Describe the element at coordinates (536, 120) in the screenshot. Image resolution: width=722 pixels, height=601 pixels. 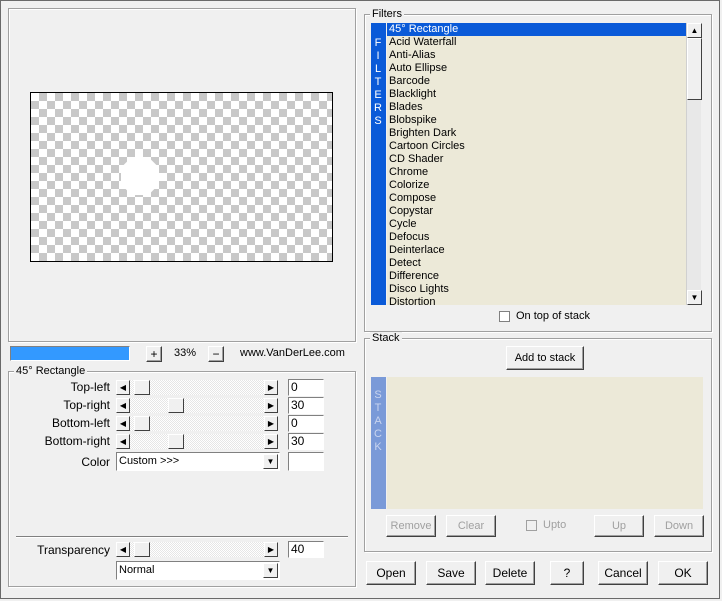
I see `filter-list-item: Blobspike` at that location.